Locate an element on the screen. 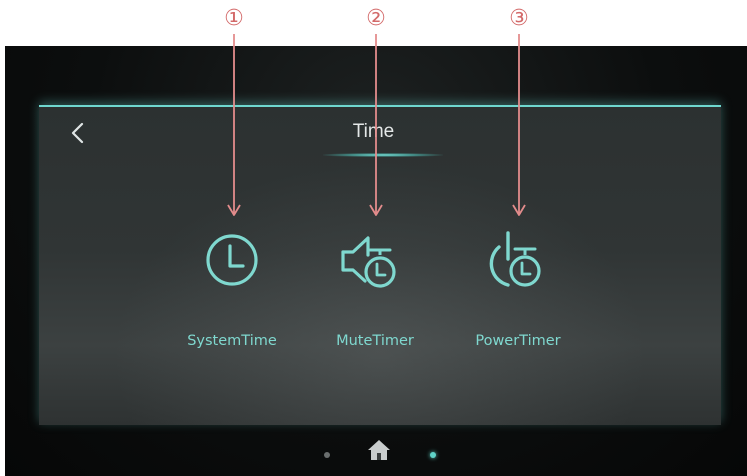 This screenshot has height=476, width=747. clock-icon is located at coordinates (232, 260).